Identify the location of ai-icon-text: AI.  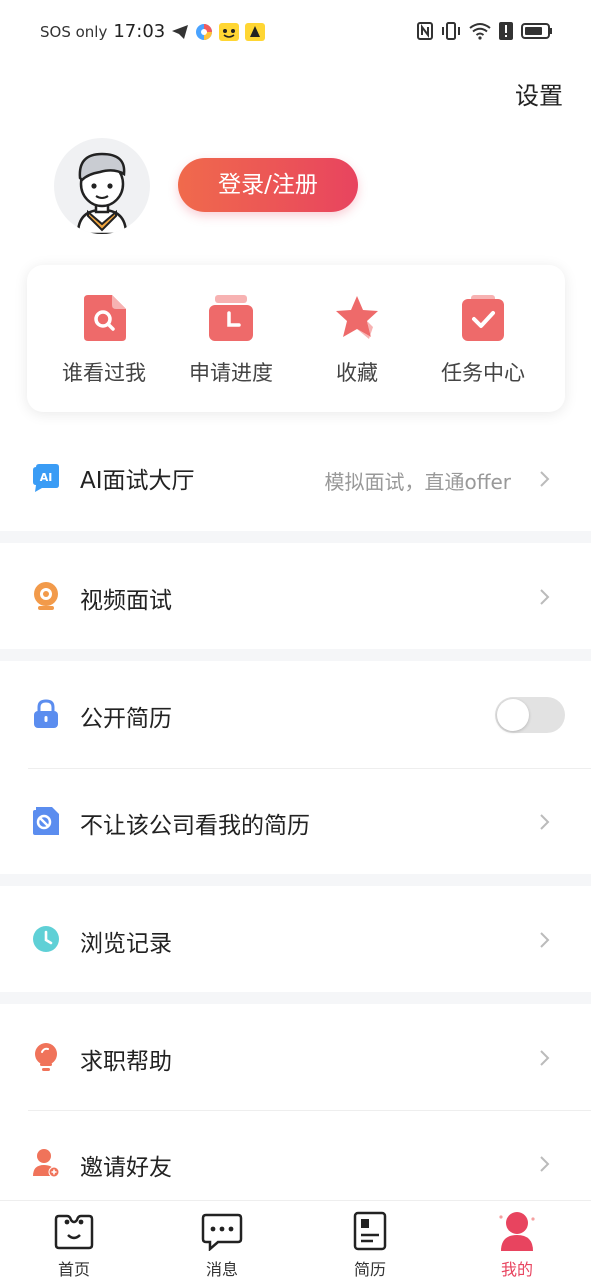
(46, 477).